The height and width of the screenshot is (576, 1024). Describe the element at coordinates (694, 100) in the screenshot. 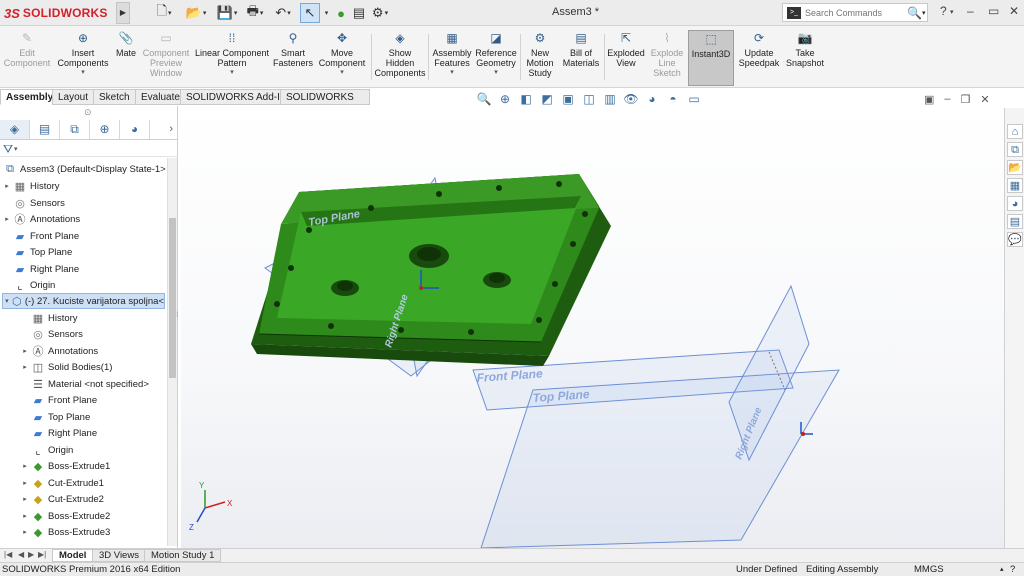

I see `view-settings-icon: ▭` at that location.